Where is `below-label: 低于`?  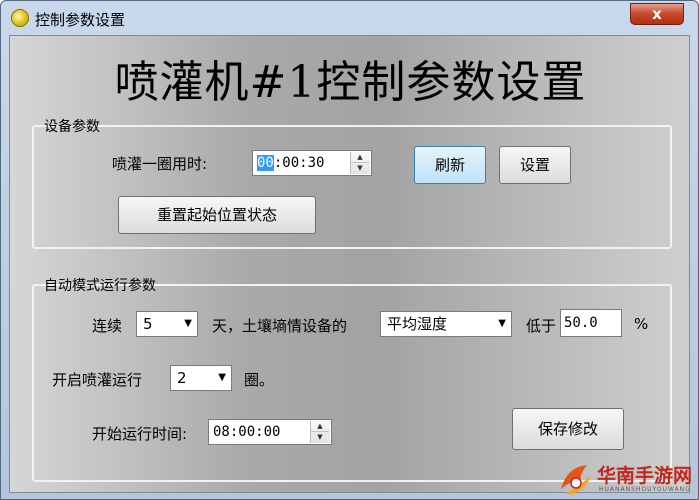
below-label: 低于 is located at coordinates (541, 326).